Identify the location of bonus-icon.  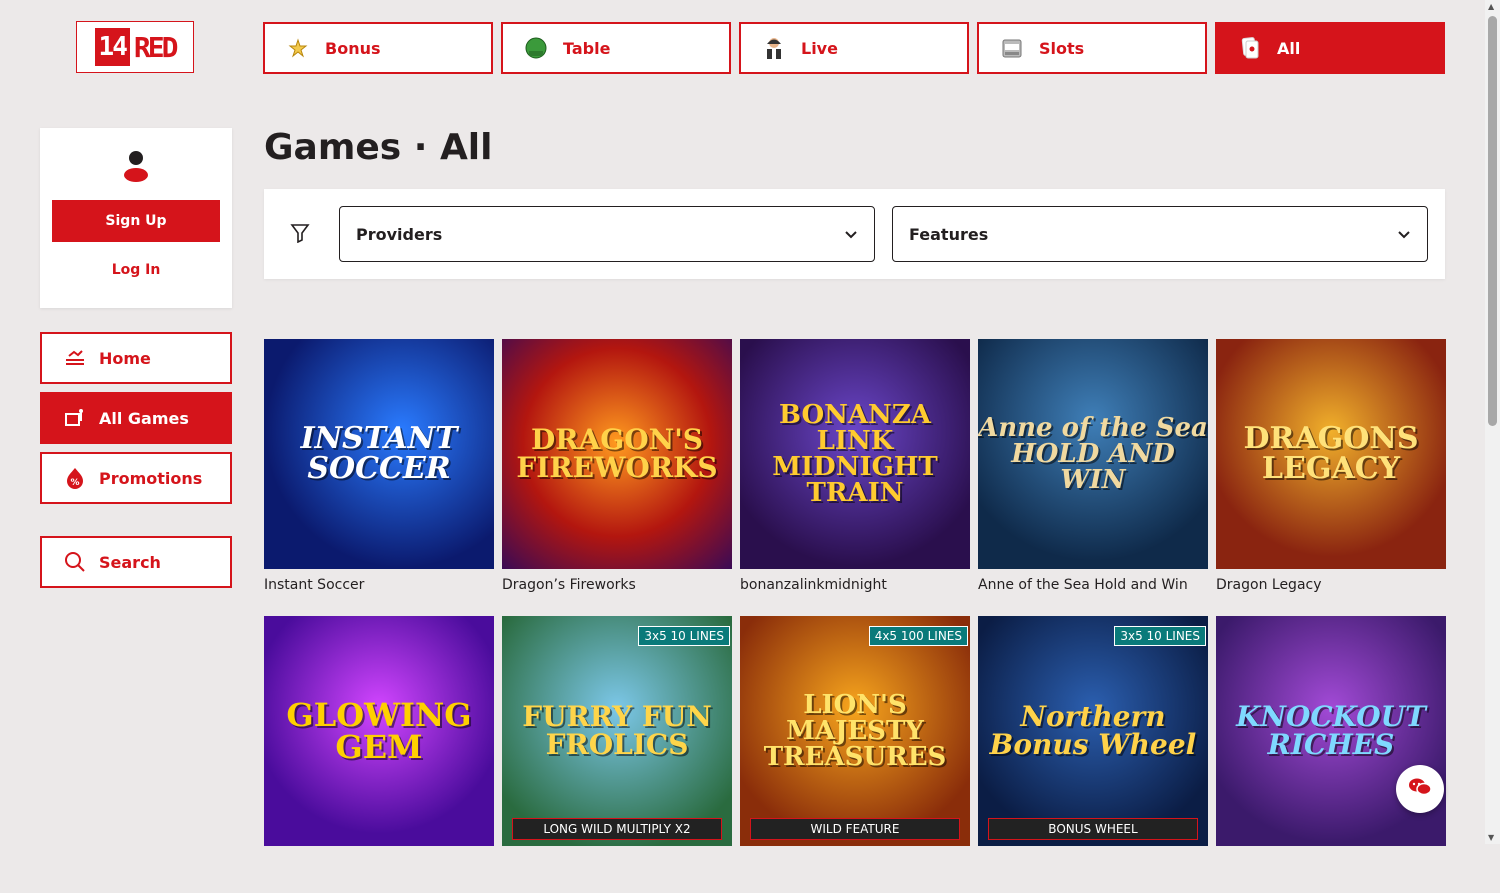
(298, 48).